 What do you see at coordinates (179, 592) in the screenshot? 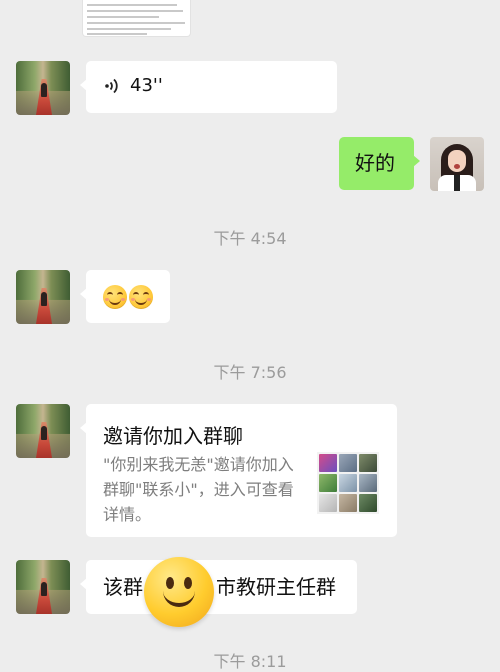
I see `smiley-sticker` at bounding box center [179, 592].